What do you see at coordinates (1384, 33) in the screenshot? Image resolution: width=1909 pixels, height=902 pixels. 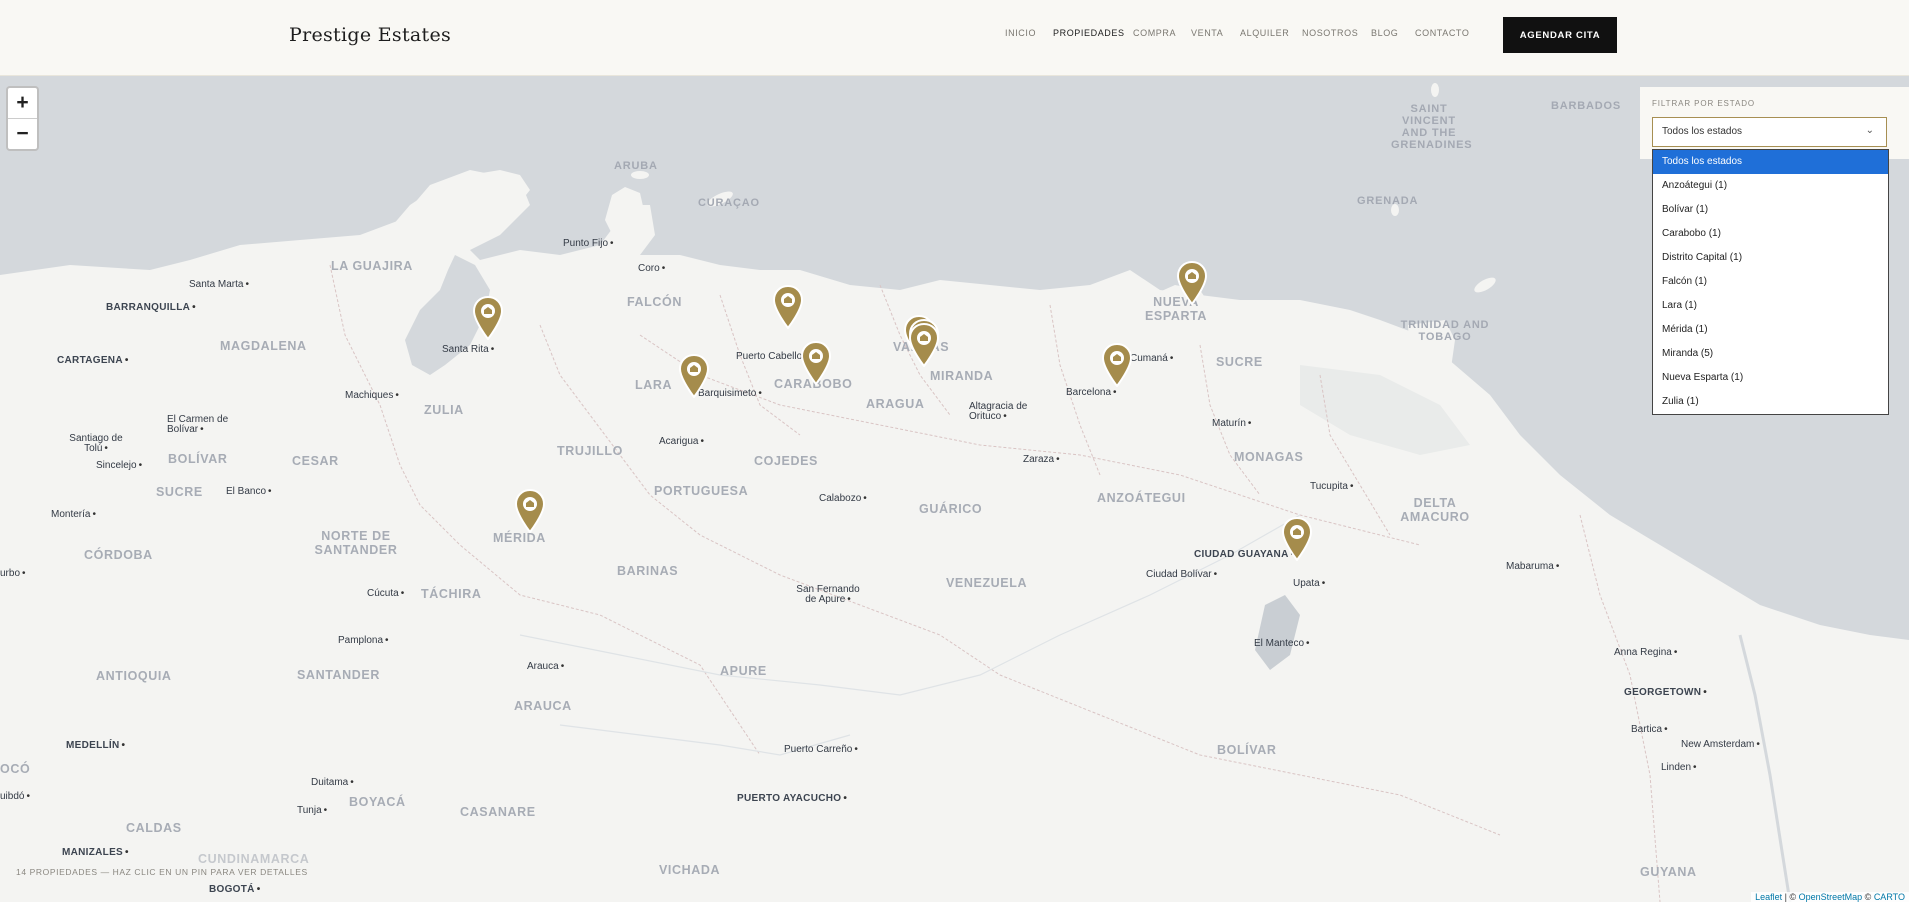 I see `nav-blog: BLOG` at bounding box center [1384, 33].